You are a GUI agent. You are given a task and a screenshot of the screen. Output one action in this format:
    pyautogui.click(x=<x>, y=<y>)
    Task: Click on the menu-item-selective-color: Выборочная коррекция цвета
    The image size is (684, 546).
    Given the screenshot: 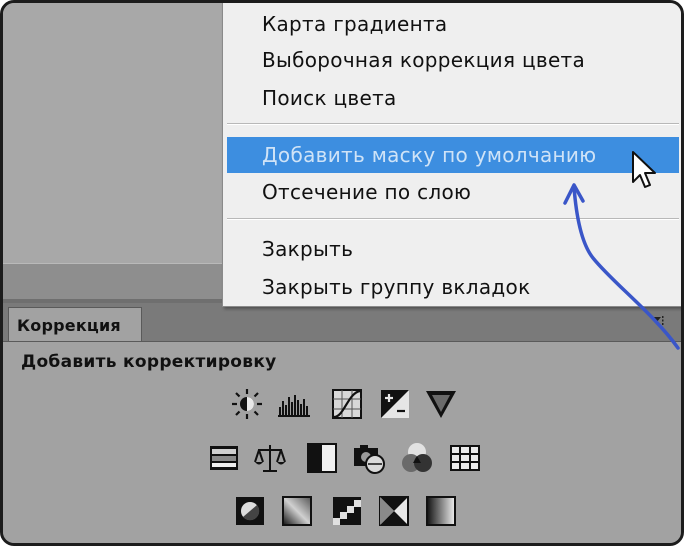 What is the action you would take?
    pyautogui.click(x=453, y=60)
    